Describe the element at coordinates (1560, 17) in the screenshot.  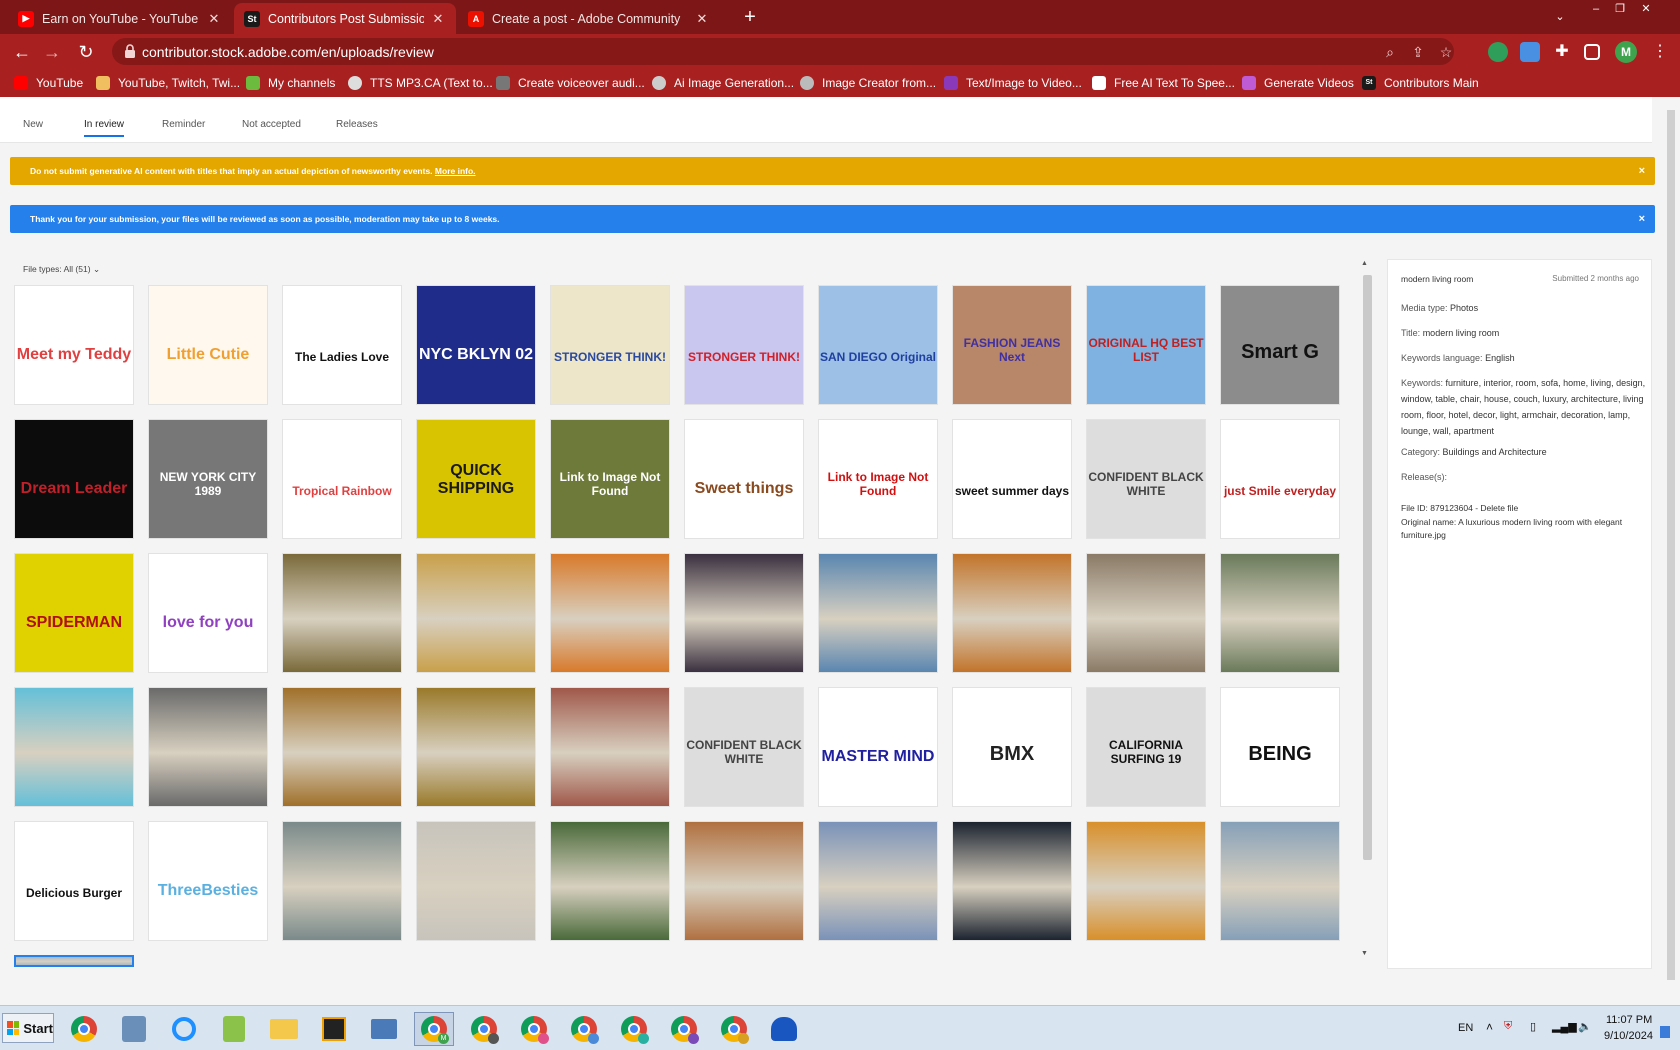
I see `tab-search-icon: ⌄` at that location.